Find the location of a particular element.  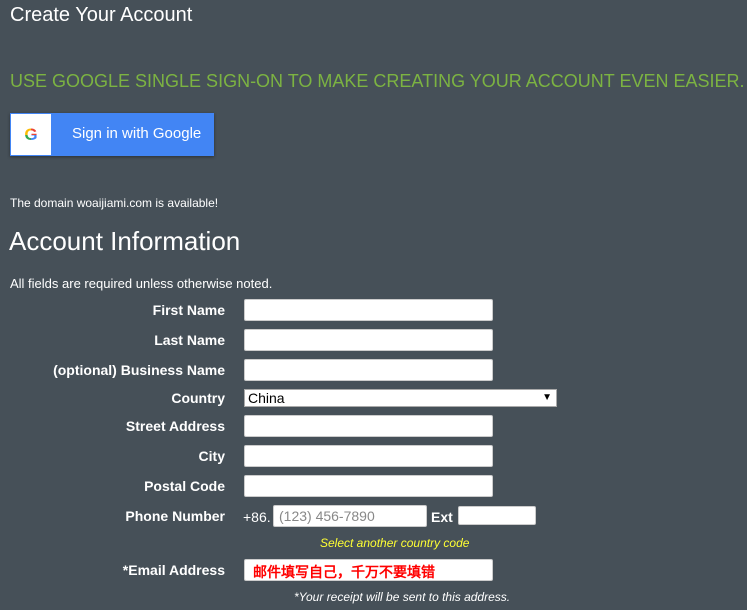

email-label: *Email Address is located at coordinates (173, 570).